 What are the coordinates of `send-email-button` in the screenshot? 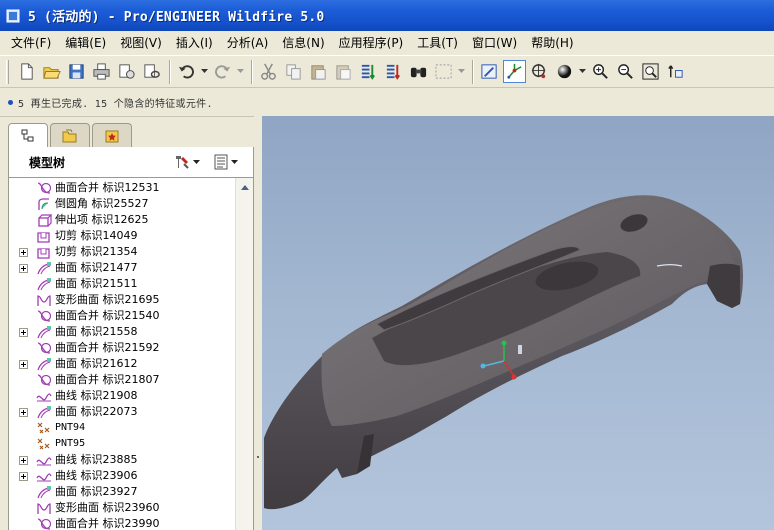 It's located at (126, 71).